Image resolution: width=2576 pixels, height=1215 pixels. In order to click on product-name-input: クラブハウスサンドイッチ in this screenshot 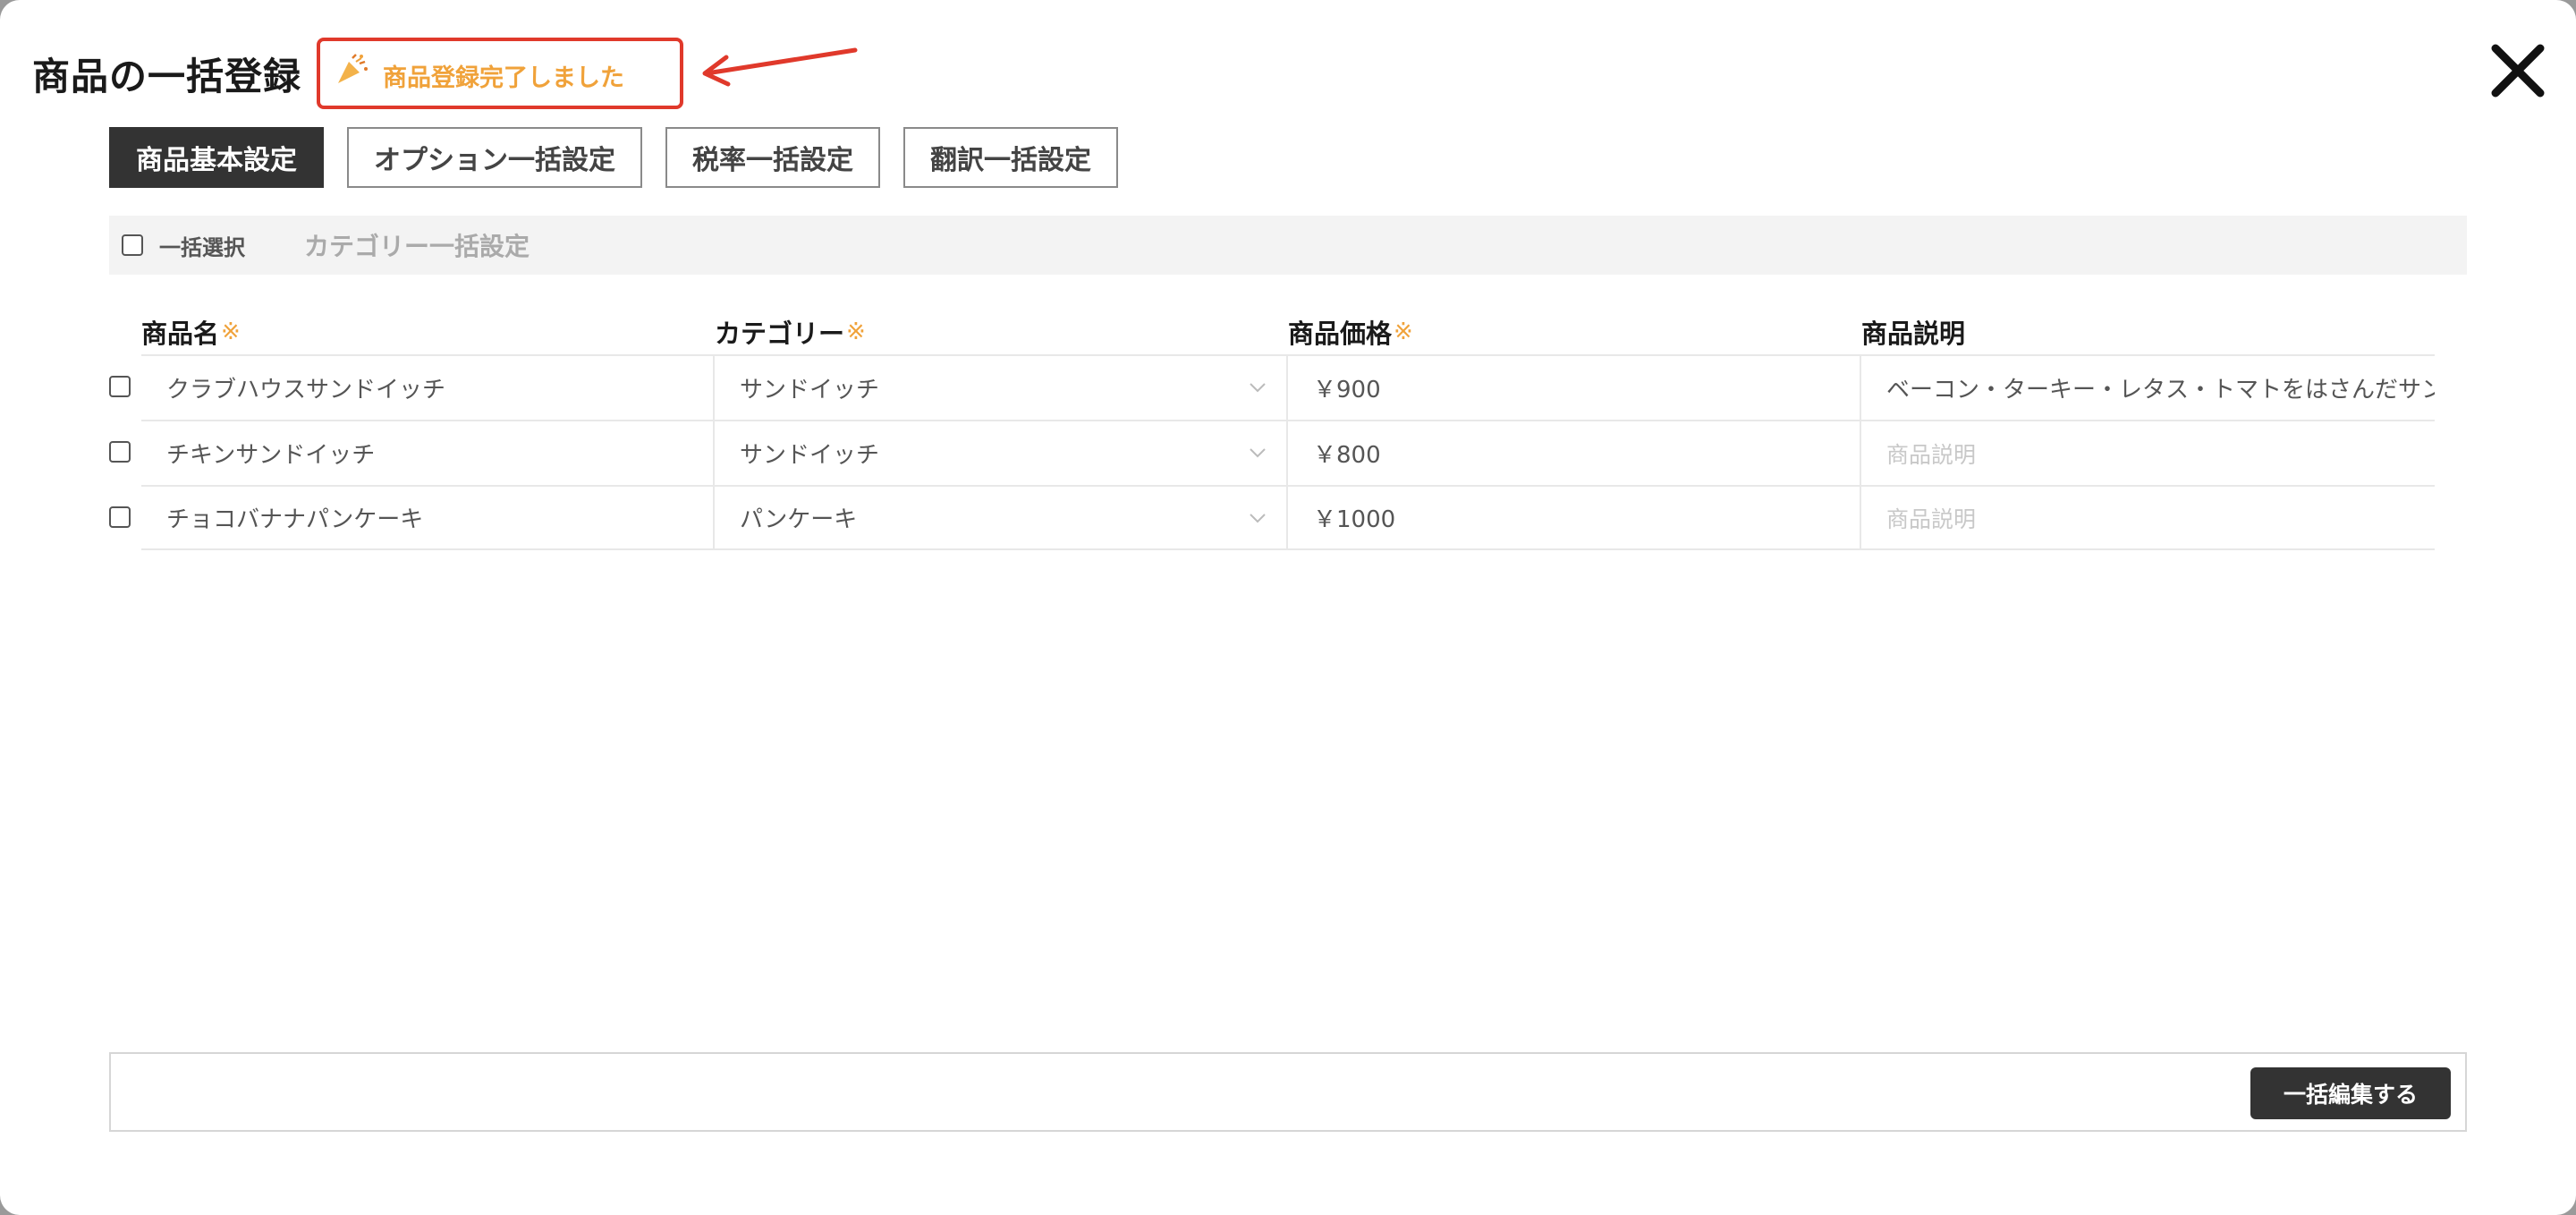, I will do `click(428, 388)`.